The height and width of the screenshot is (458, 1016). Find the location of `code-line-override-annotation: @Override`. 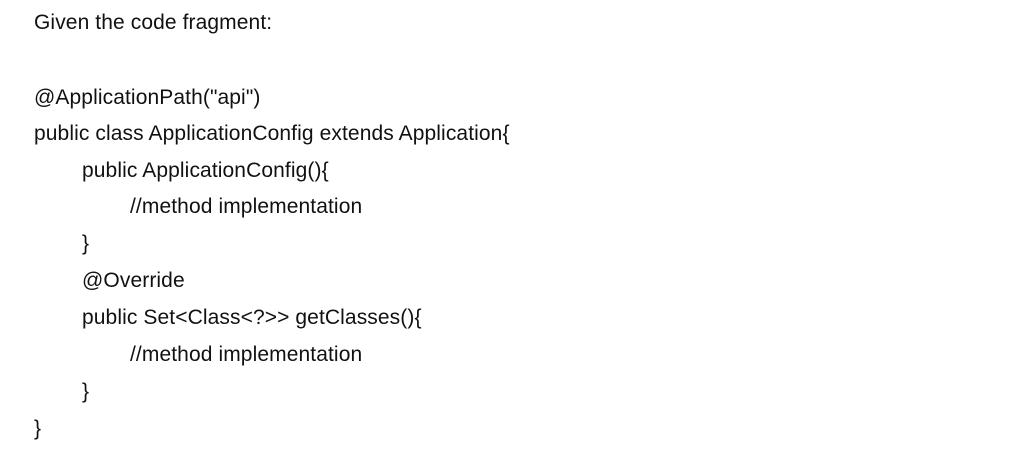

code-line-override-annotation: @Override is located at coordinates (133, 280).